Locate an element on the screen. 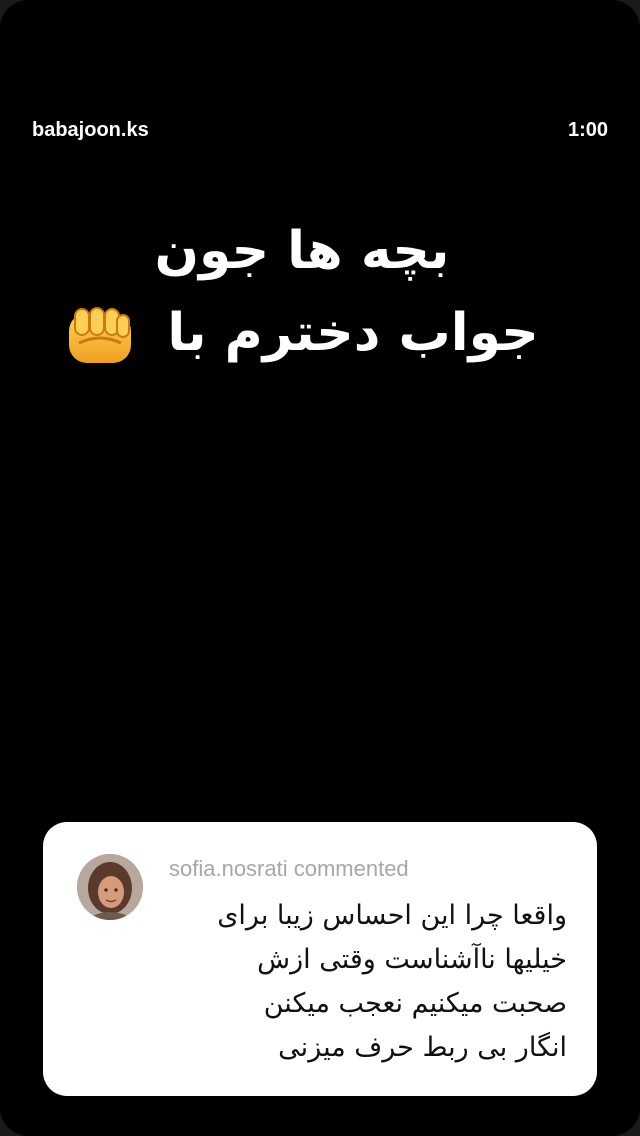  headline-line-2: جواب دخترم با is located at coordinates (302, 333).